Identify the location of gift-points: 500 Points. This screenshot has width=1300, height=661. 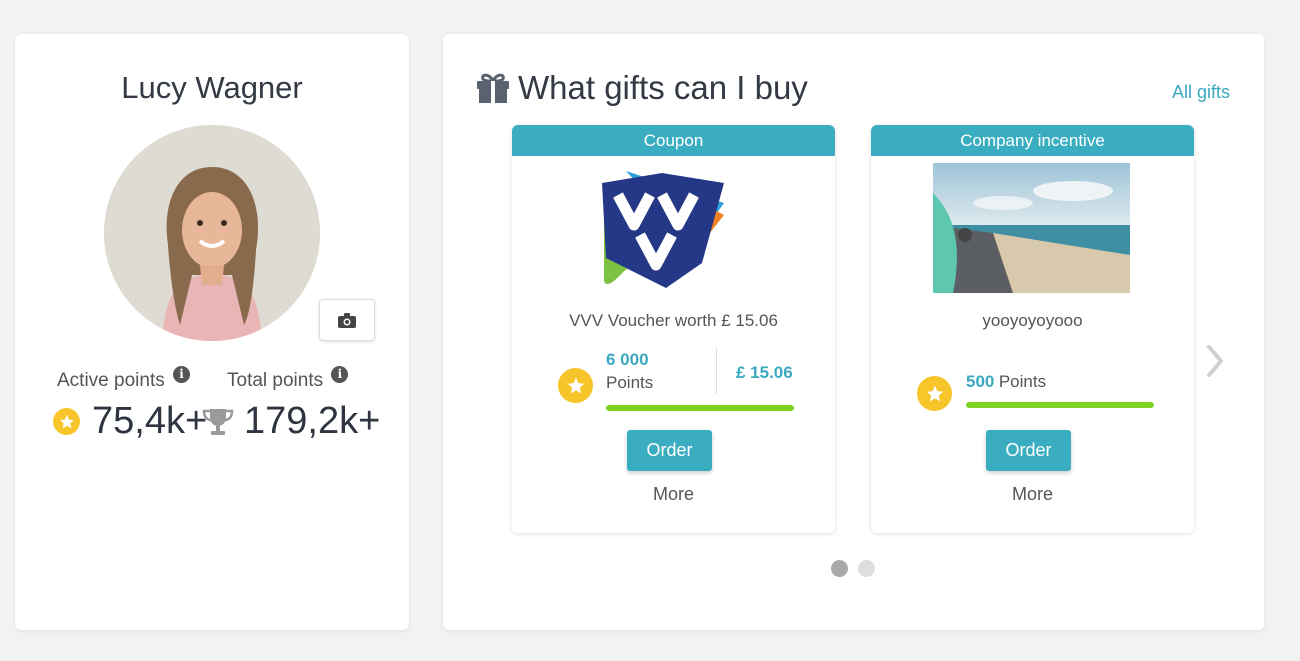
(1006, 382).